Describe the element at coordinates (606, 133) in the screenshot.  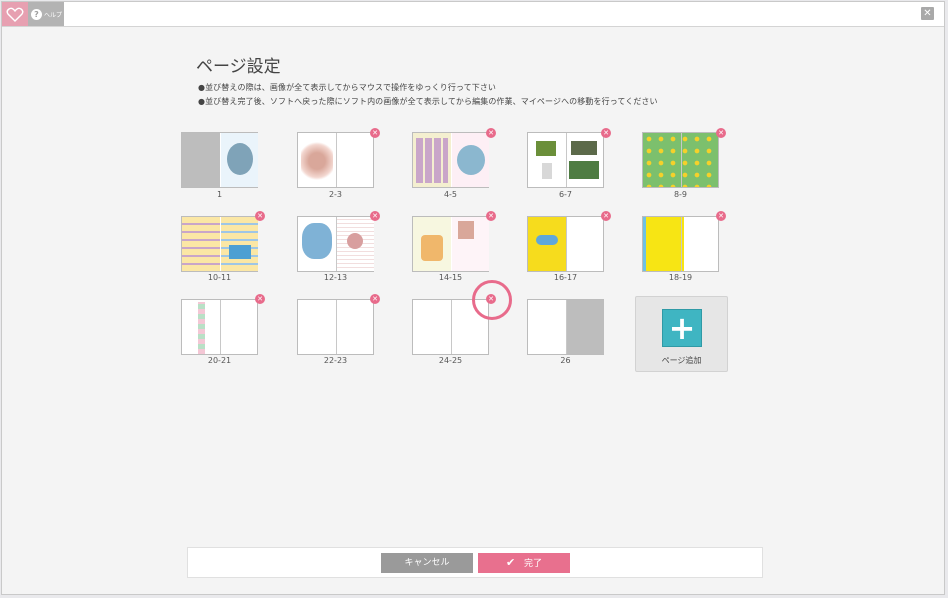
I see `delete-spread-6-7: ✕` at that location.